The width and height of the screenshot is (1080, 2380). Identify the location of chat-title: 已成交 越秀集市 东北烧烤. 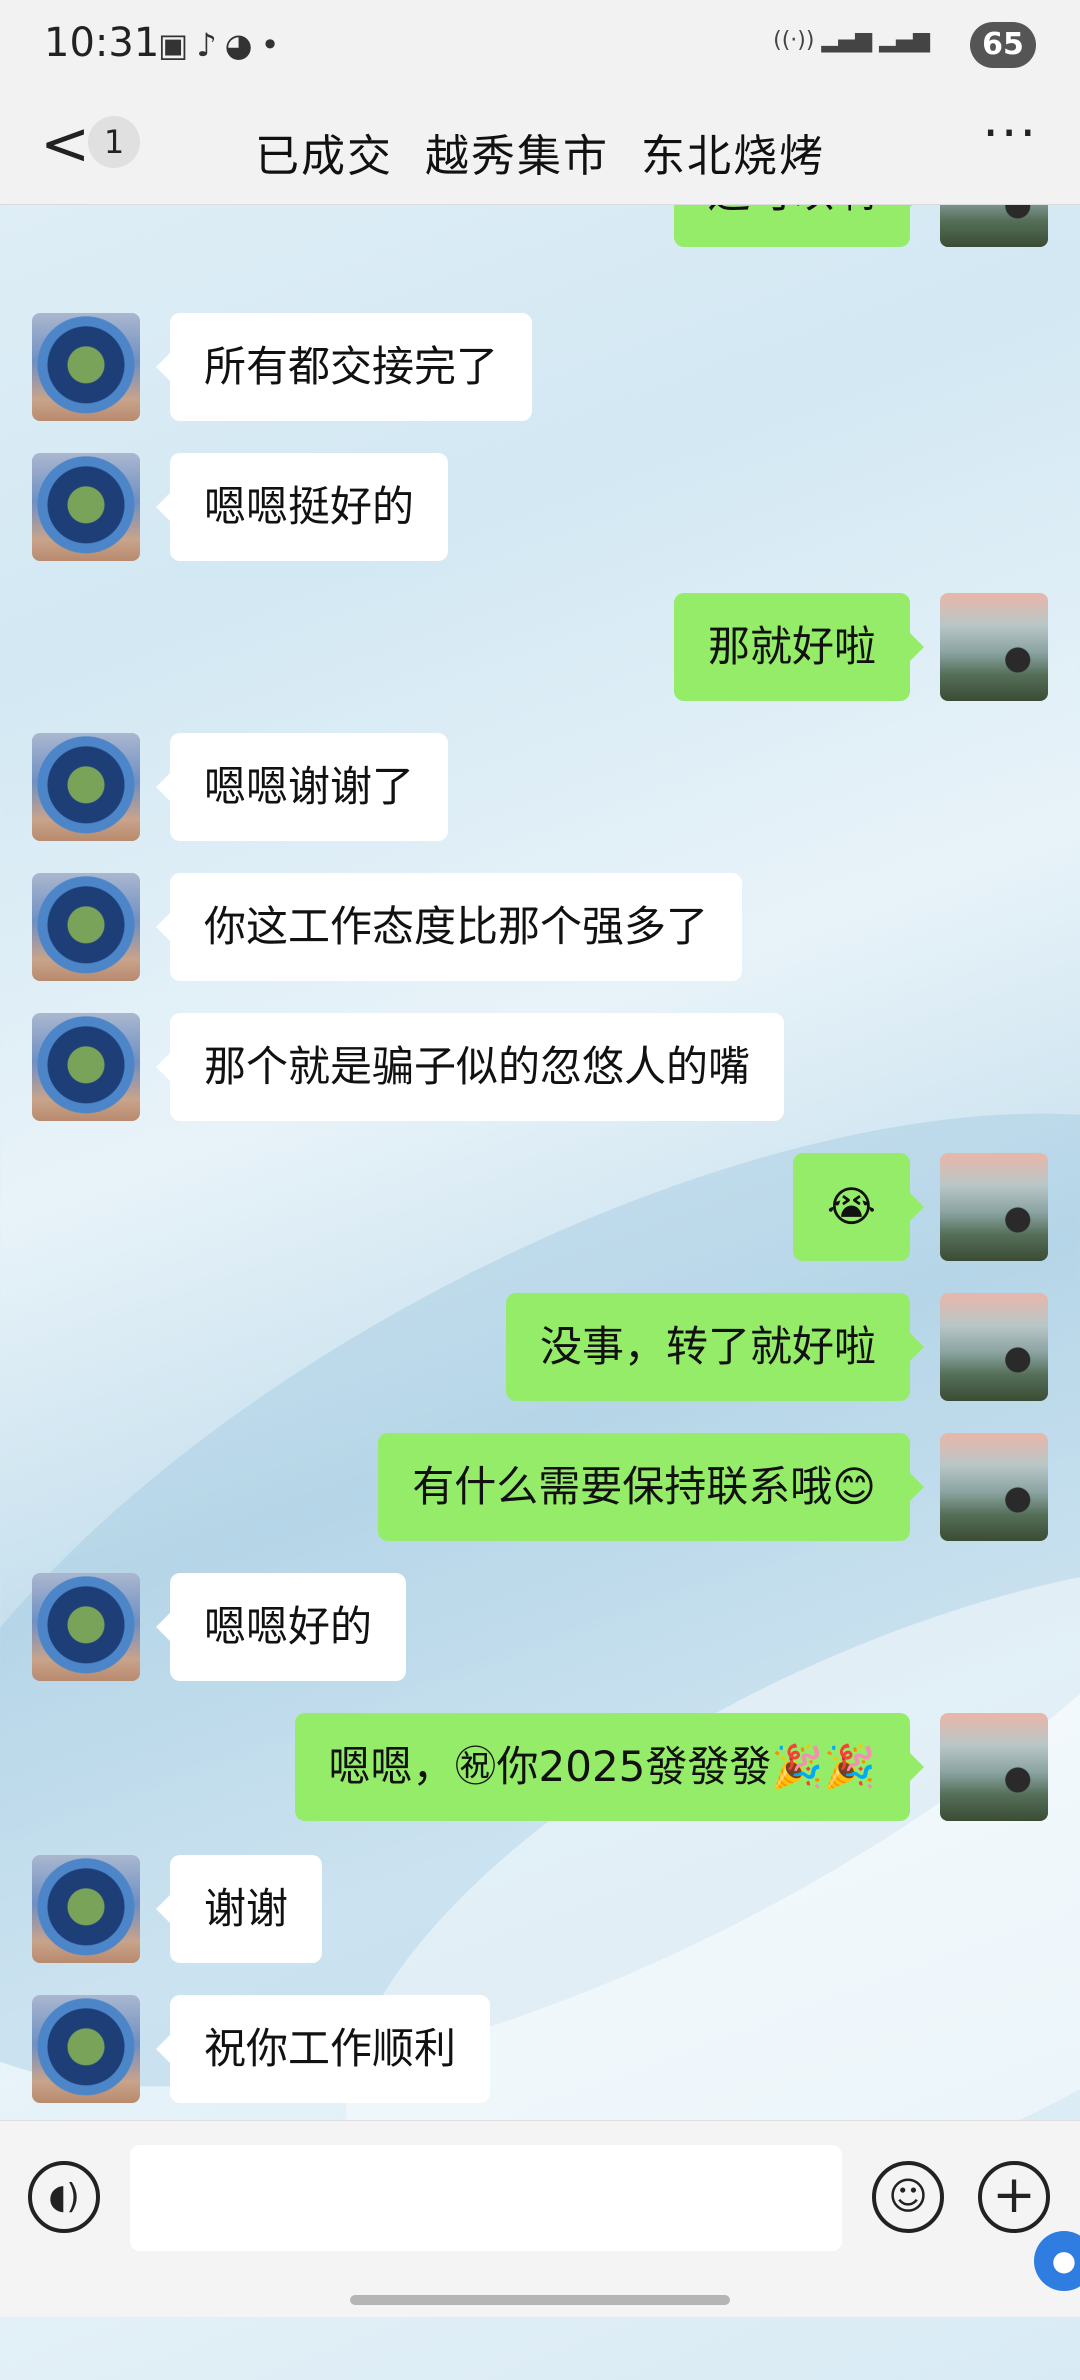
(540, 156).